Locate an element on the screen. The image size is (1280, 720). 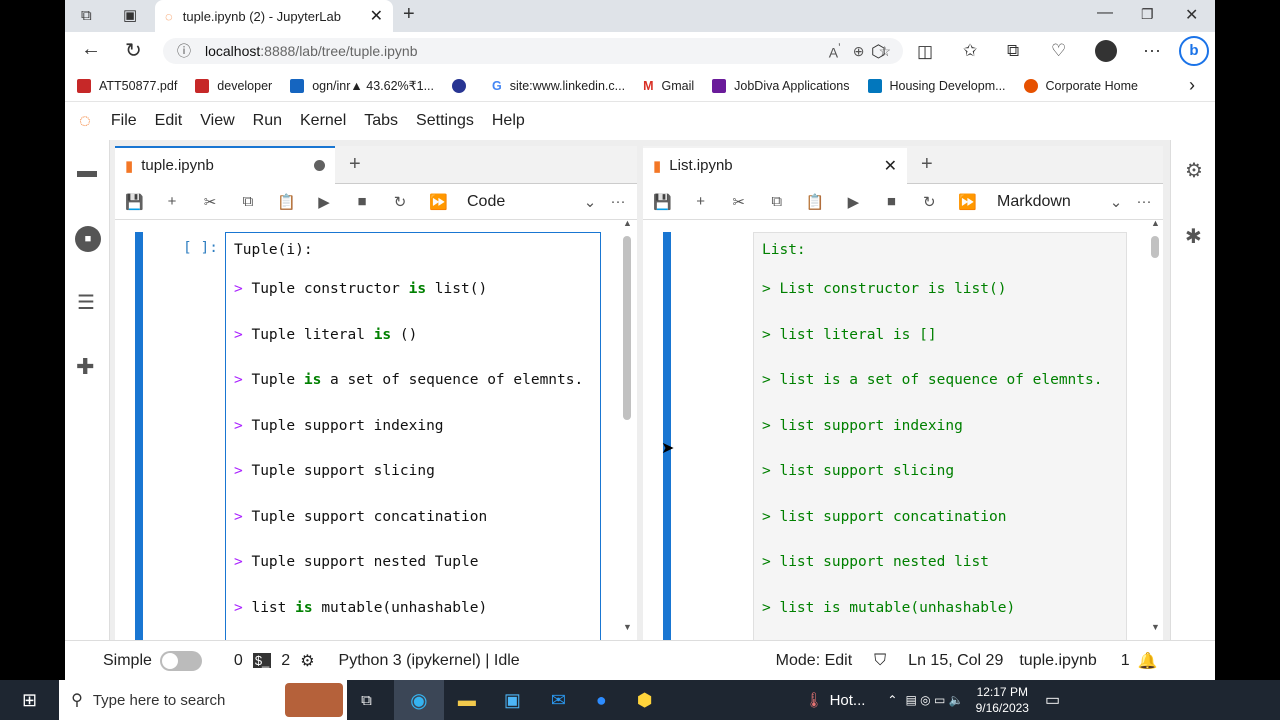
taskbar-search-box: ⚲ Type here to search is located at coordinates (203, 700).